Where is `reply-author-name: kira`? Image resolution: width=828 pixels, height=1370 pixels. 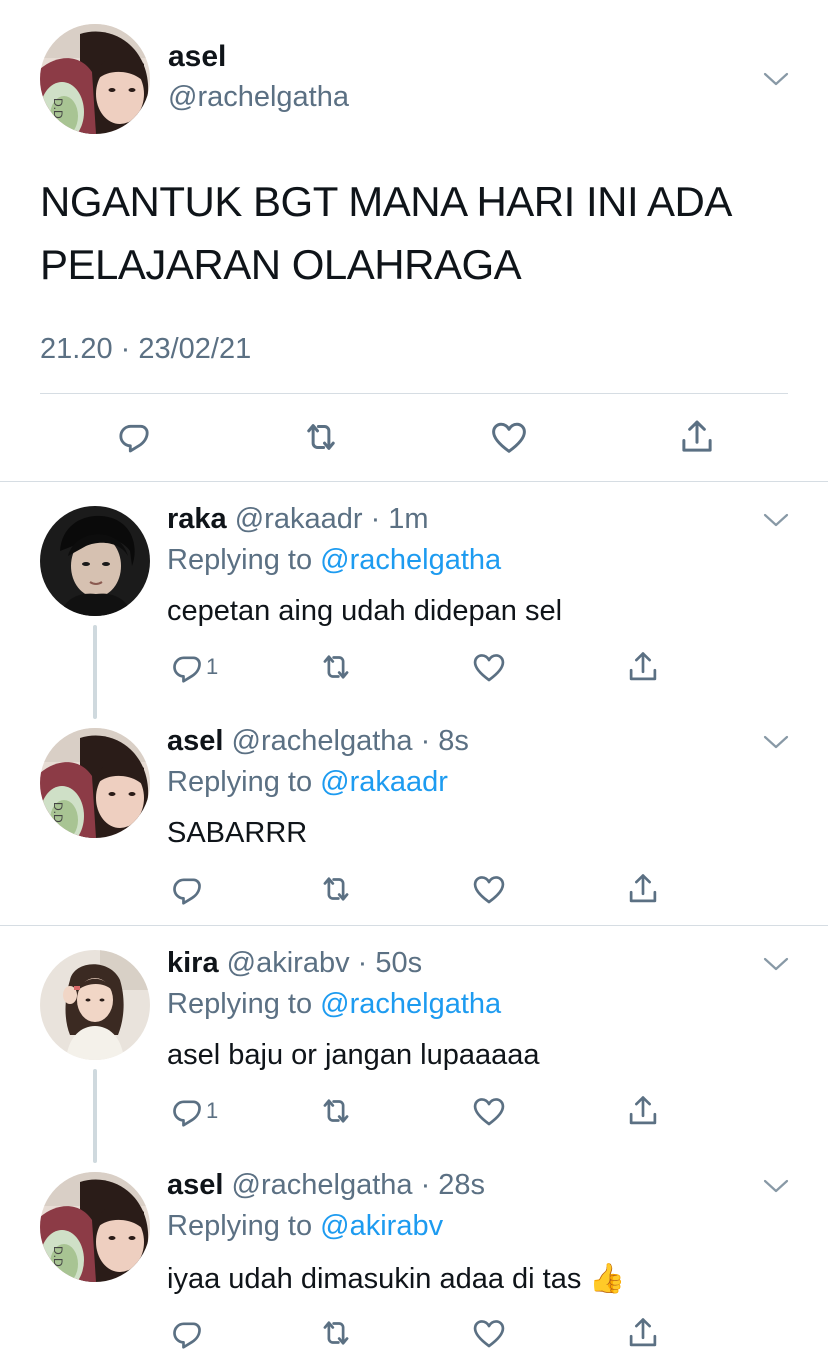
reply-author-name: kira is located at coordinates (193, 963).